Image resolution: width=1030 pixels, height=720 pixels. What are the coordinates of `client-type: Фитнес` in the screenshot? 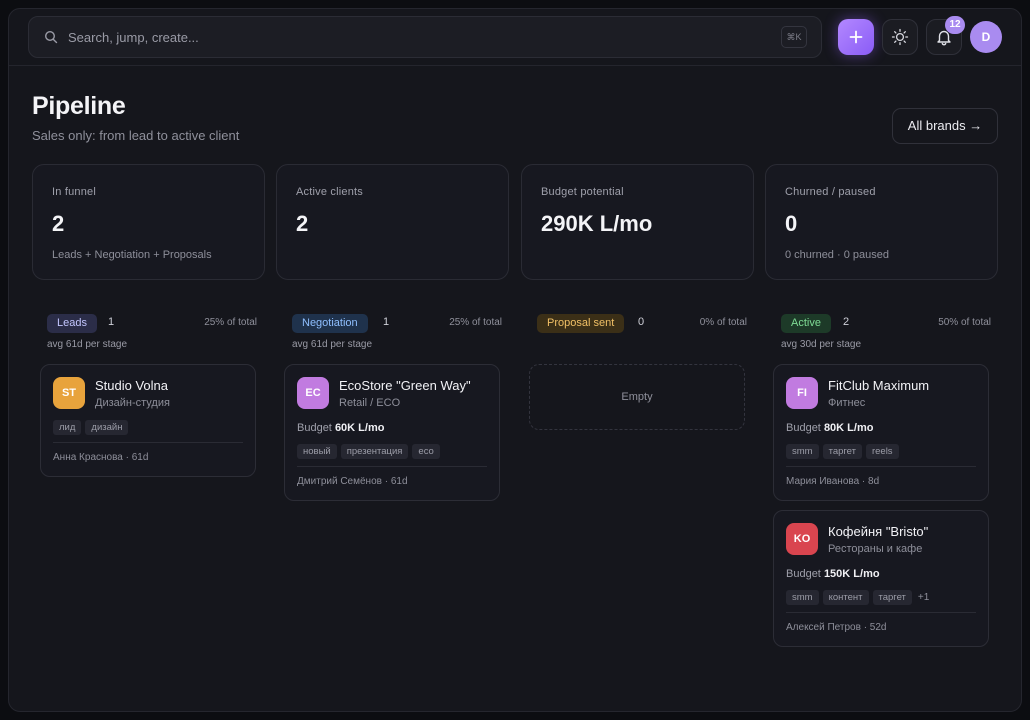 It's located at (847, 403).